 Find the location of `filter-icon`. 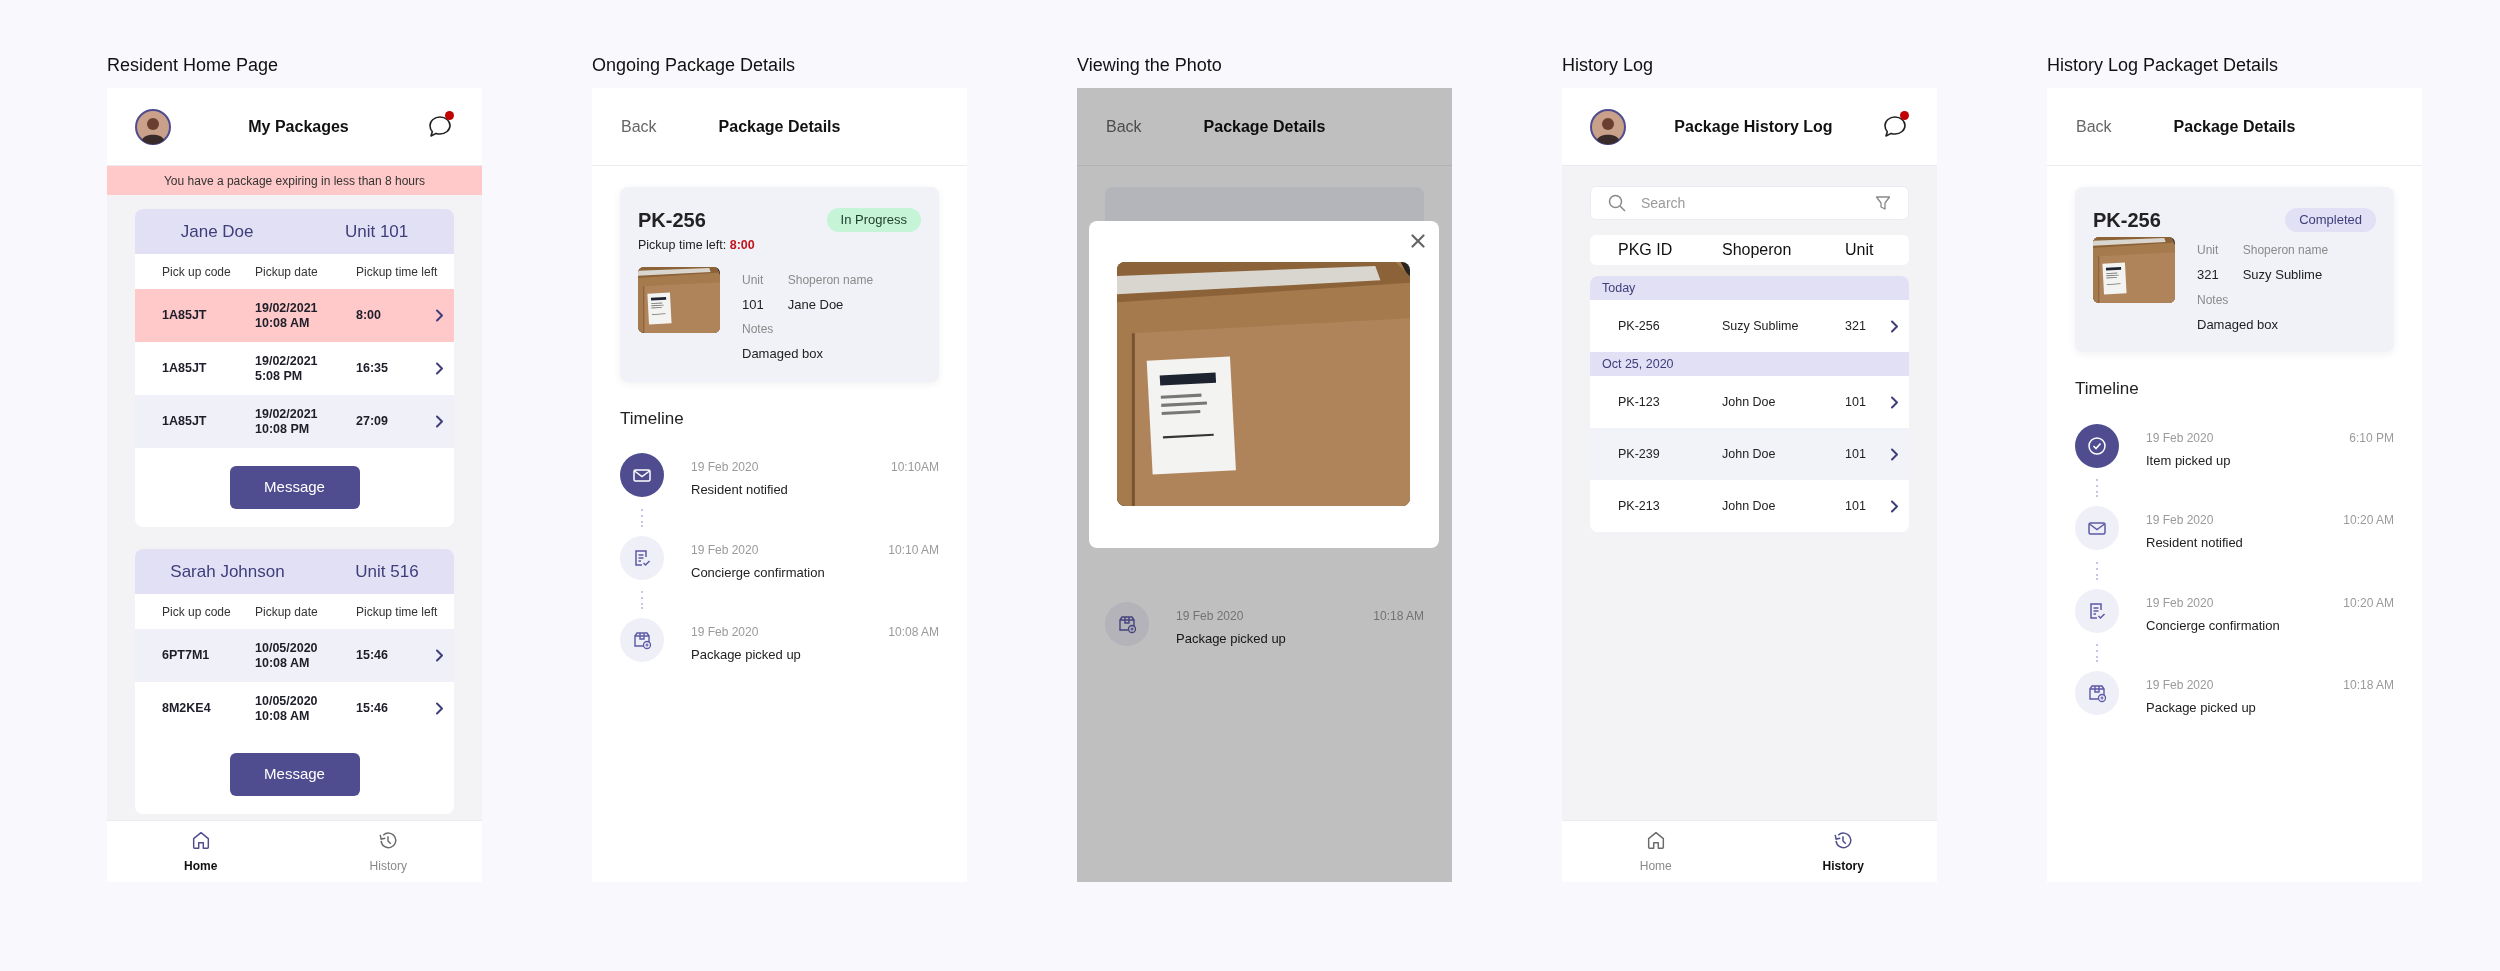

filter-icon is located at coordinates (1883, 203).